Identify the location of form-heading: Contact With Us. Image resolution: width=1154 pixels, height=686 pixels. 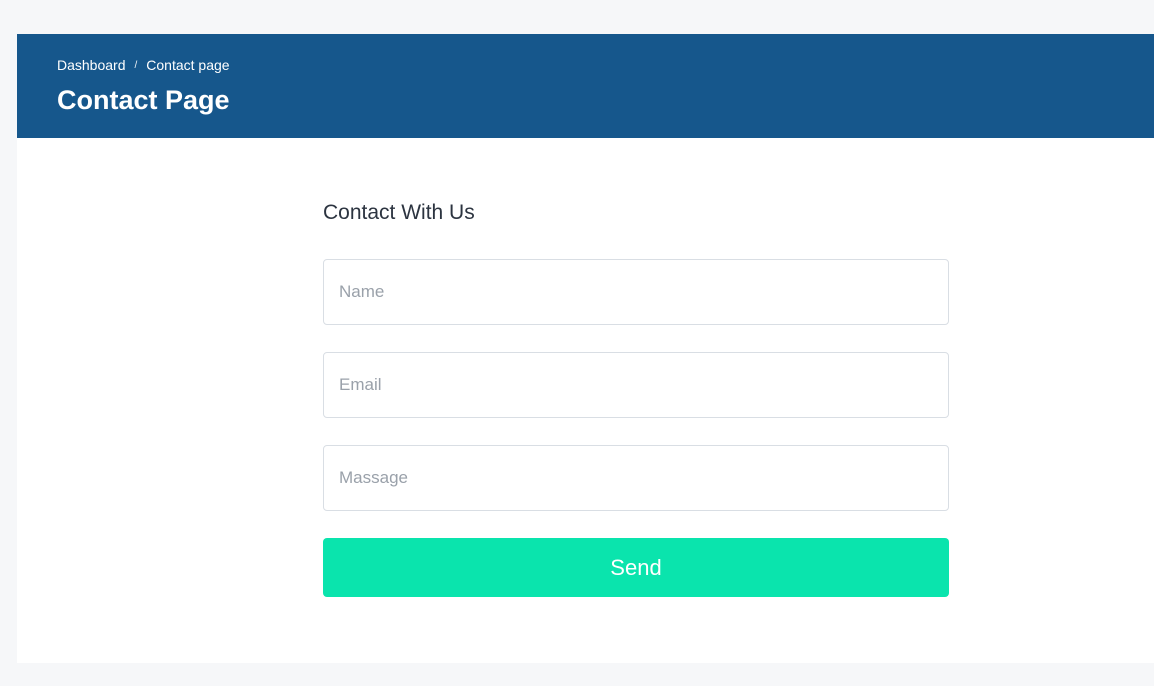
(399, 212).